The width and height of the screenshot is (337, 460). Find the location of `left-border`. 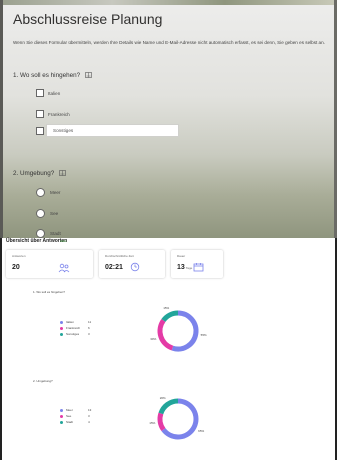

left-border is located at coordinates (1, 349).